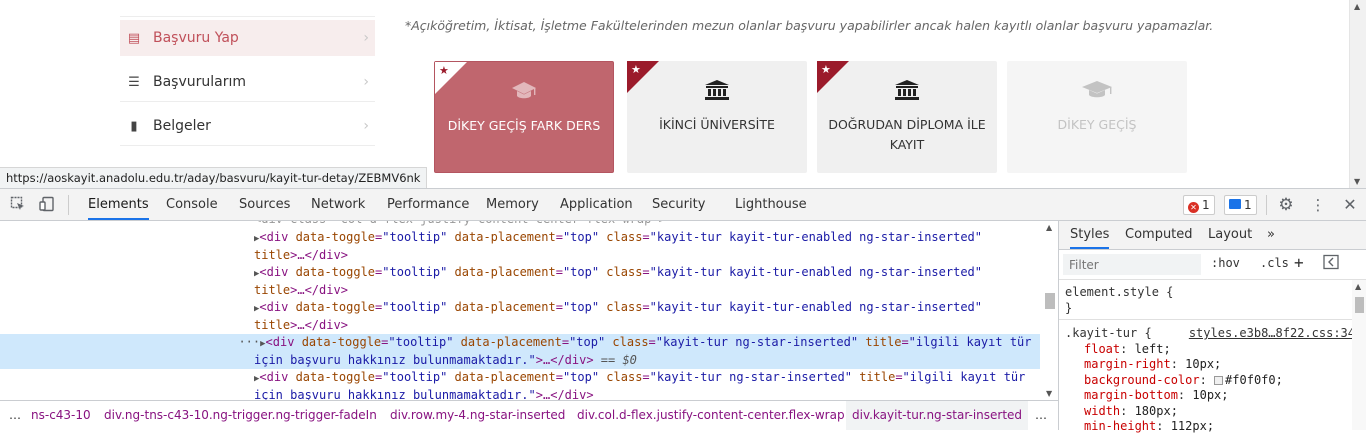 Image resolution: width=1366 pixels, height=435 pixels. I want to click on kayit-tur-card-ikinci-universite: ★ İKİNCİ ÜNİVERSİTE, so click(717, 117).